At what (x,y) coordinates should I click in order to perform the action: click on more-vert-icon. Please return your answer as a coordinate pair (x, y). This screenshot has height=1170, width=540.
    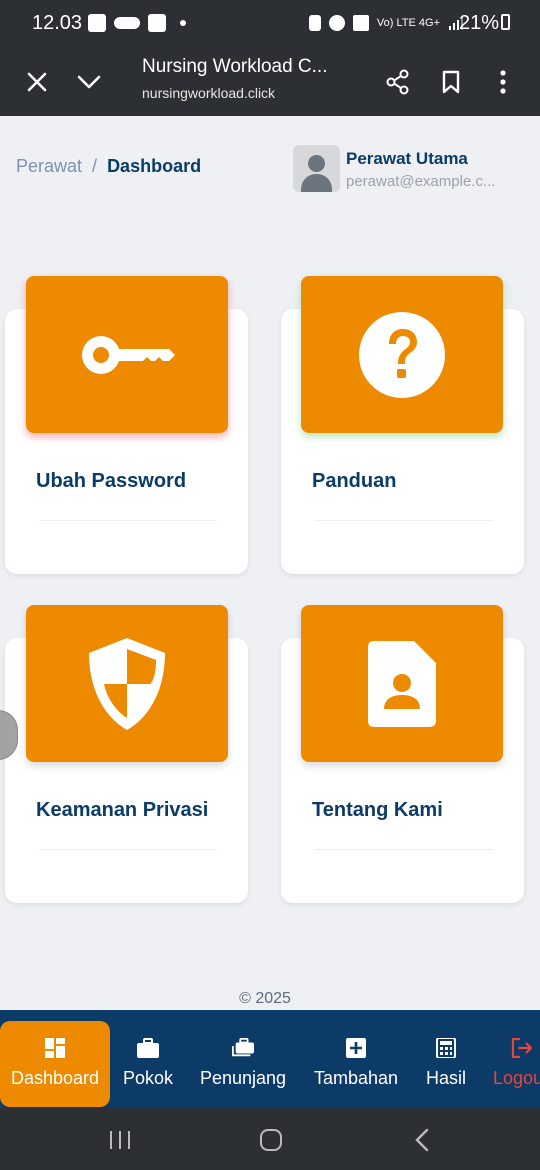
    Looking at the image, I should click on (503, 82).